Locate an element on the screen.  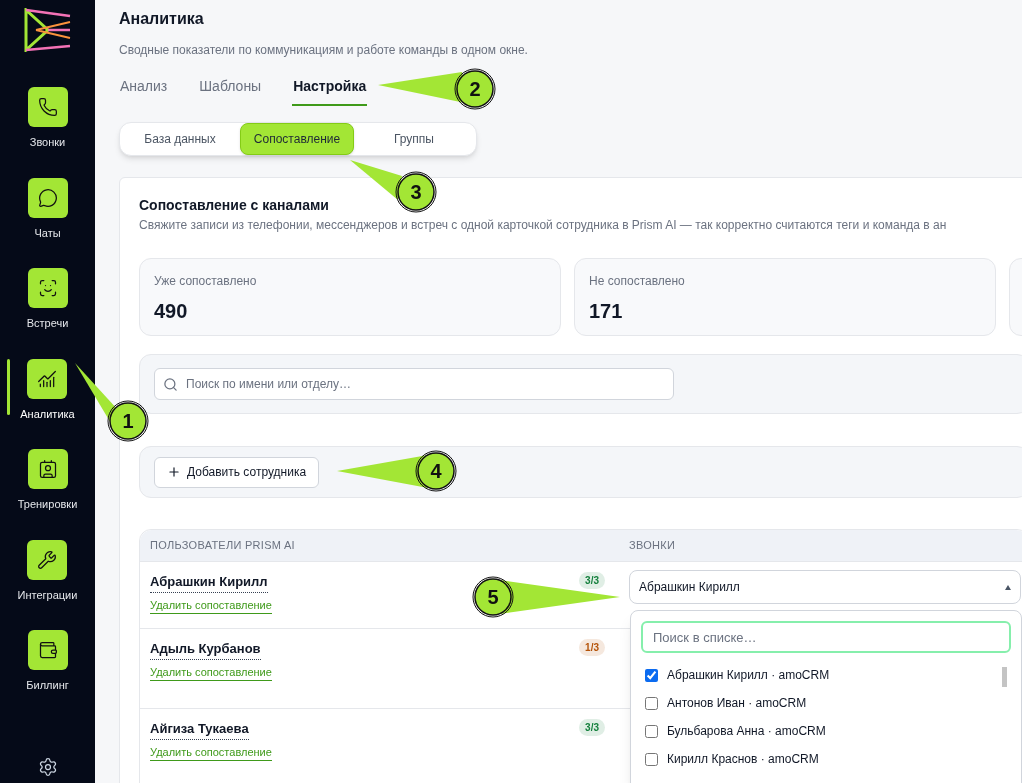
column-header: ПОЛЬЗОВАТЕЛИ PRISM AI is located at coordinates (222, 546).